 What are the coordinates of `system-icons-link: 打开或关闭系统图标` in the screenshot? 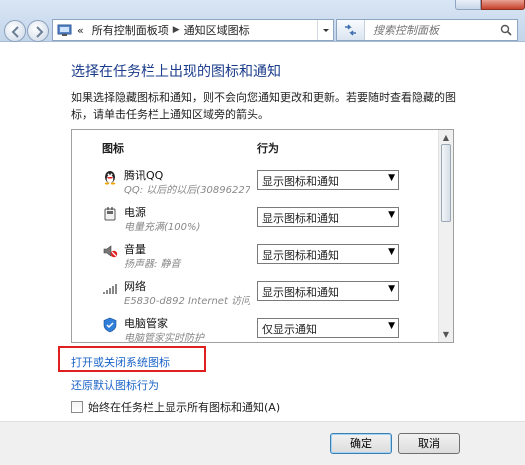 It's located at (120, 362).